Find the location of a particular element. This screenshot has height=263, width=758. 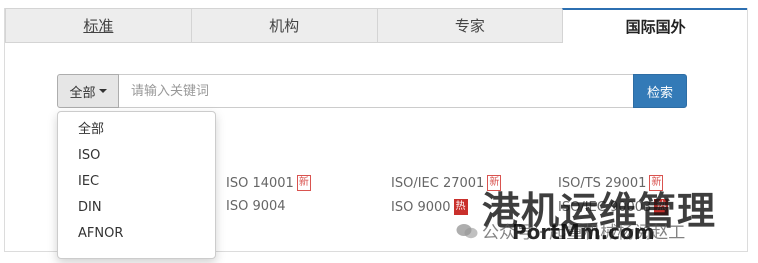

tab-standards: 标准 is located at coordinates (98, 25).